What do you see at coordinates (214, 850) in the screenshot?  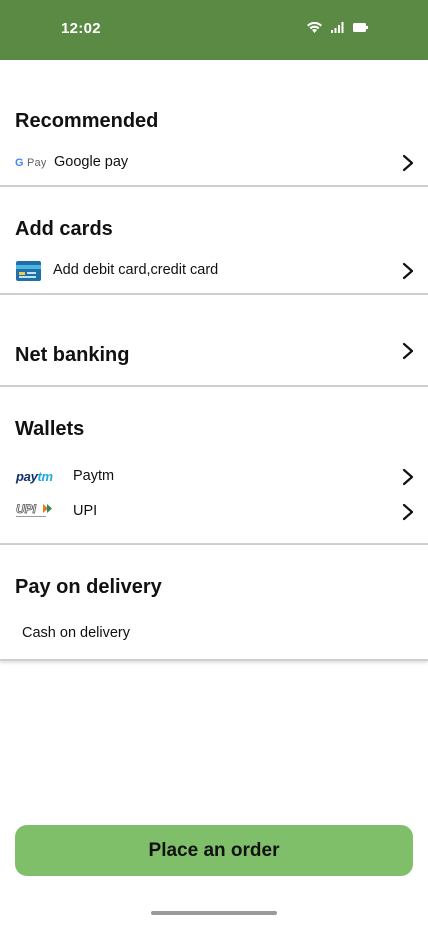 I see `place-order-button: Place an order` at bounding box center [214, 850].